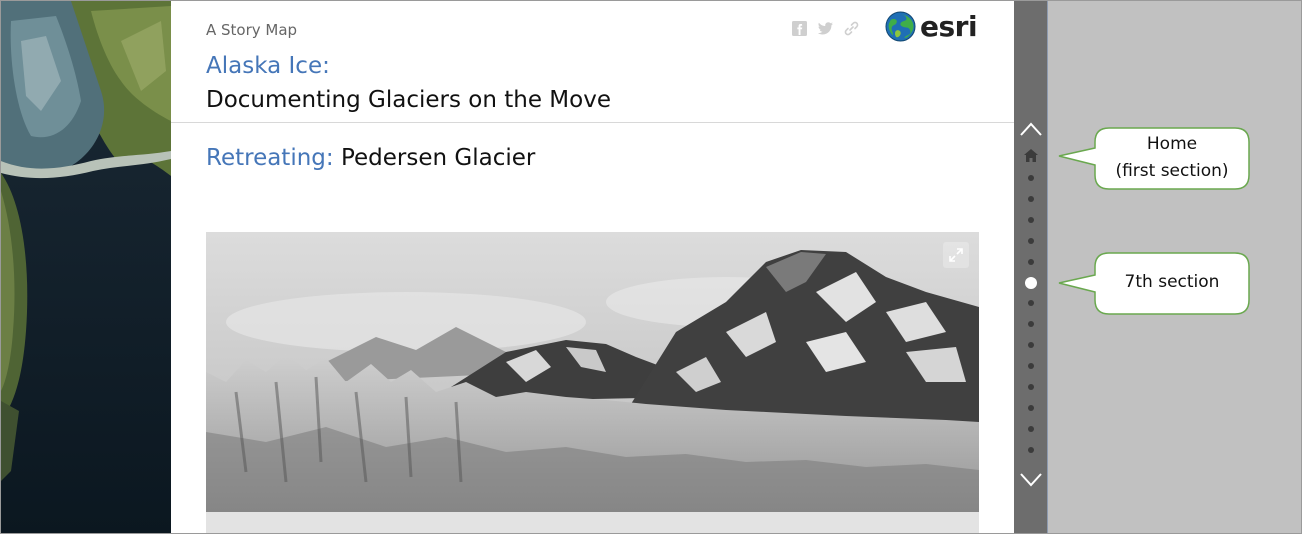 The image size is (1302, 534). I want to click on share-buttons, so click(825, 28).